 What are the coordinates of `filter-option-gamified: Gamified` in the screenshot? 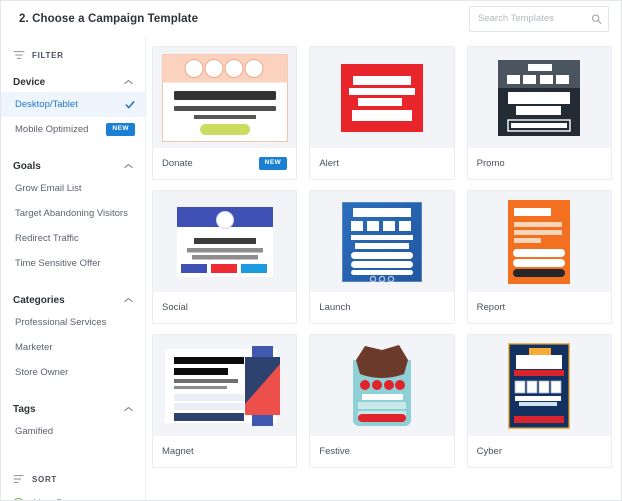 It's located at (73, 431).